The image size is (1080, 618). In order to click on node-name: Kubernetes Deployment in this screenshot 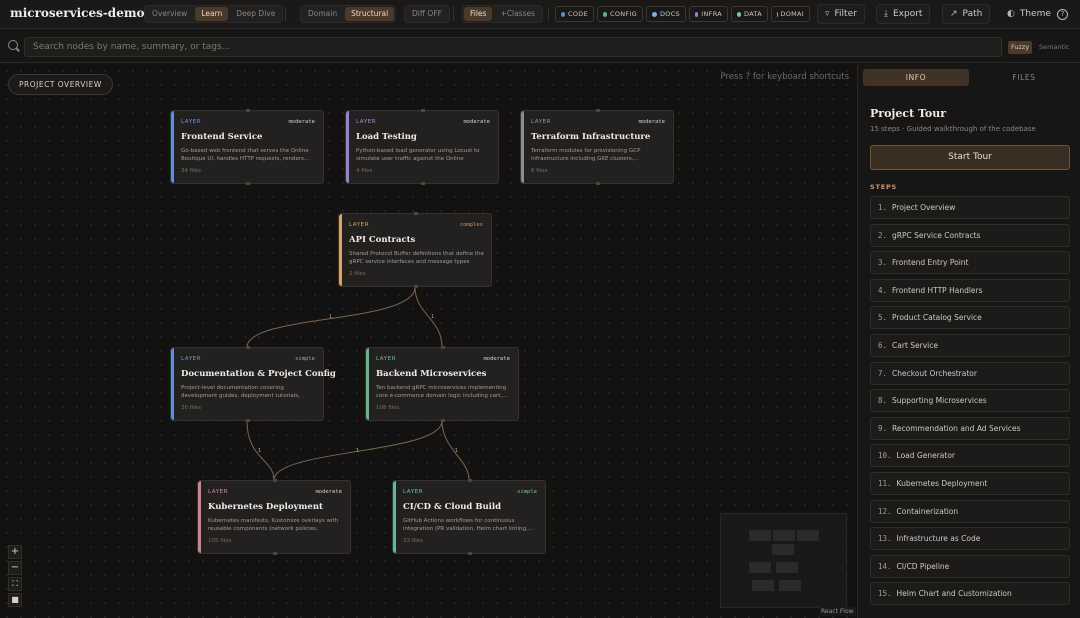, I will do `click(265, 507)`.